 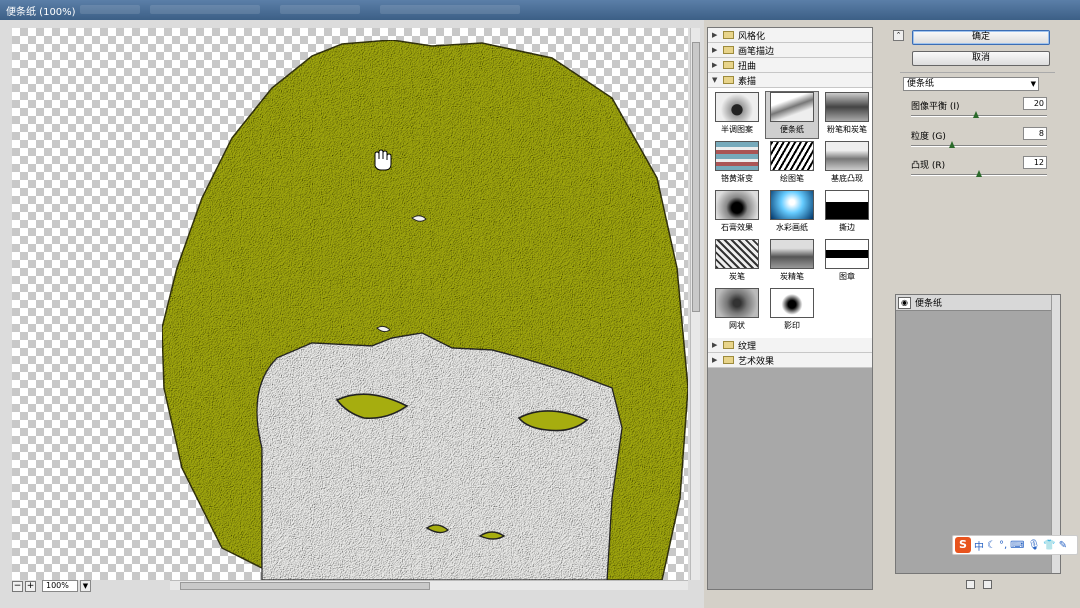 What do you see at coordinates (847, 227) in the screenshot?
I see `filter-label: 撕边` at bounding box center [847, 227].